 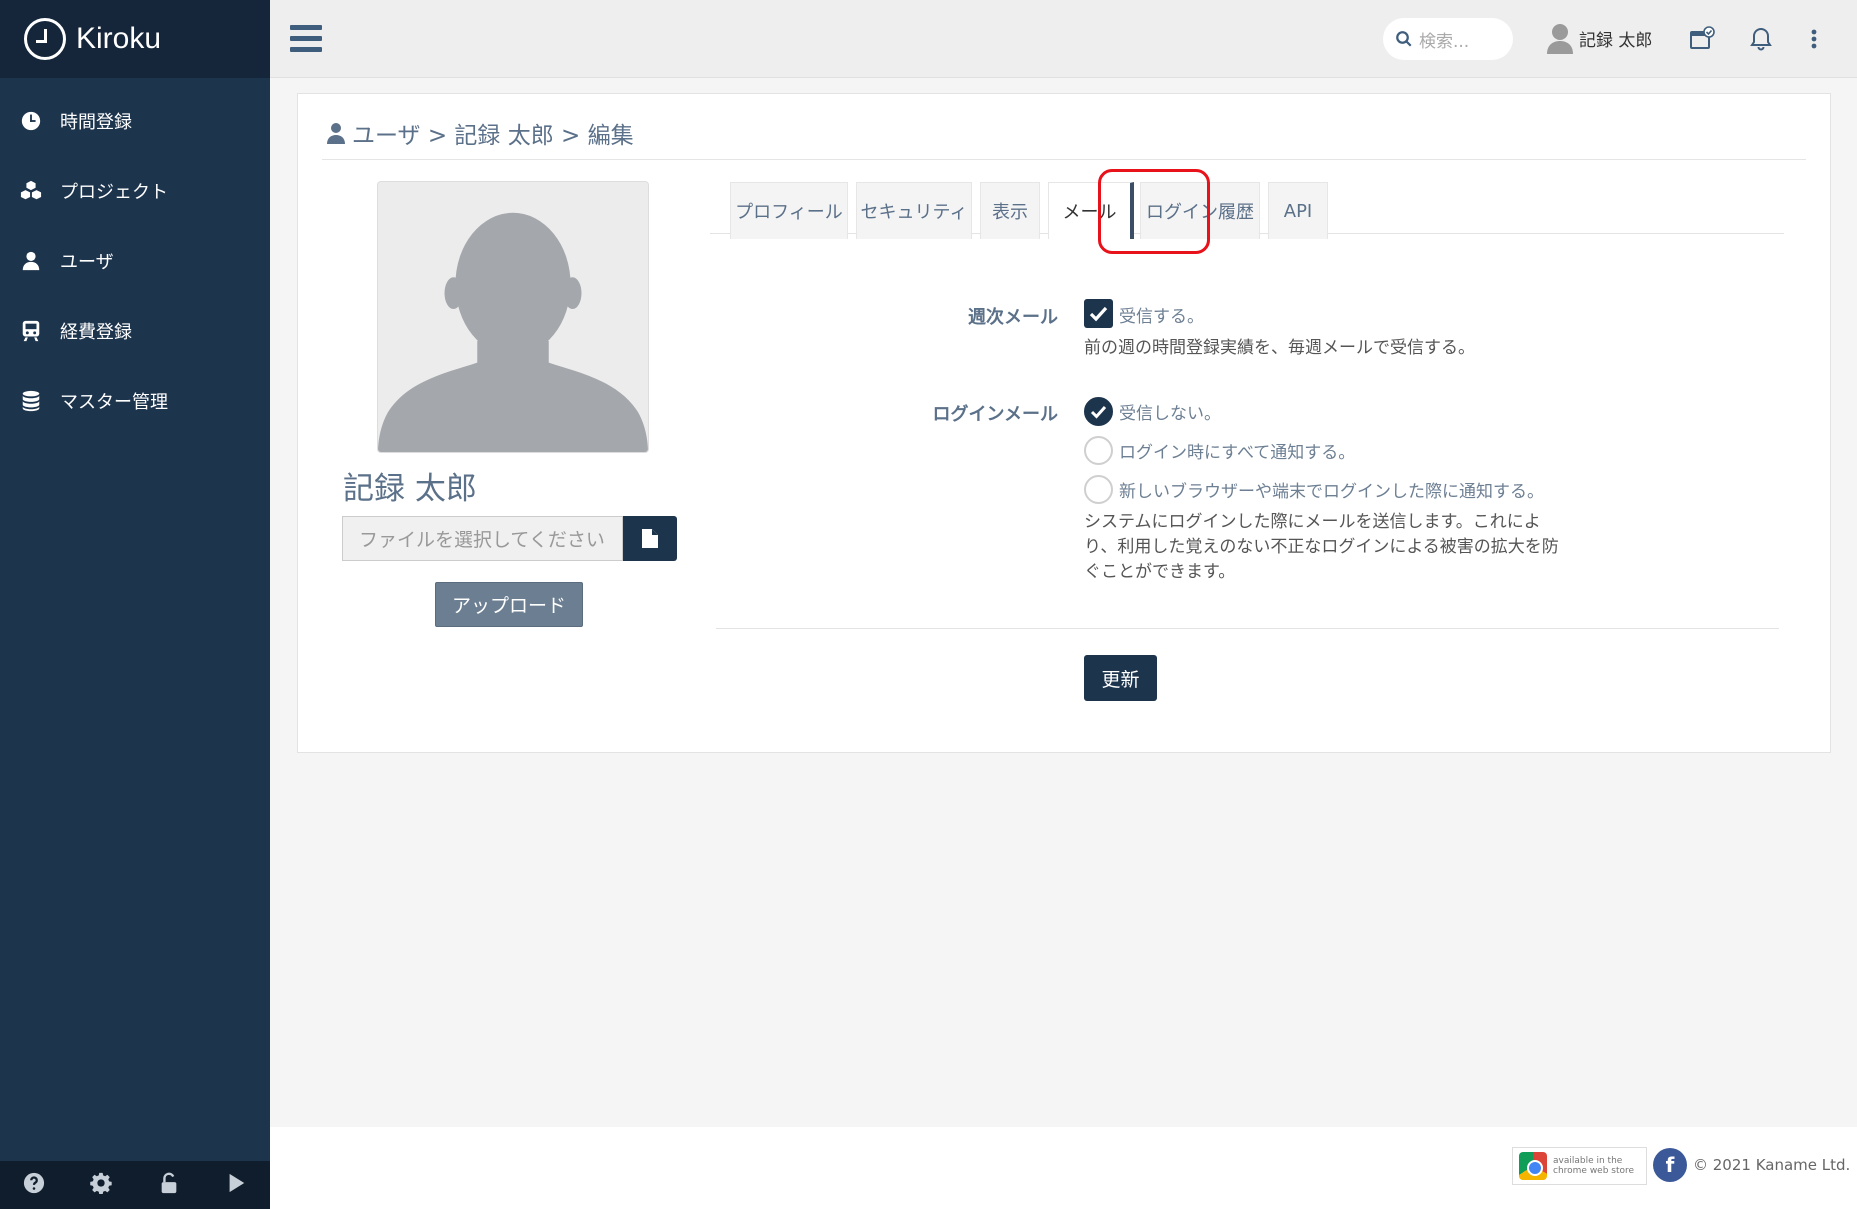 What do you see at coordinates (1702, 39) in the screenshot?
I see `calendar-check-icon` at bounding box center [1702, 39].